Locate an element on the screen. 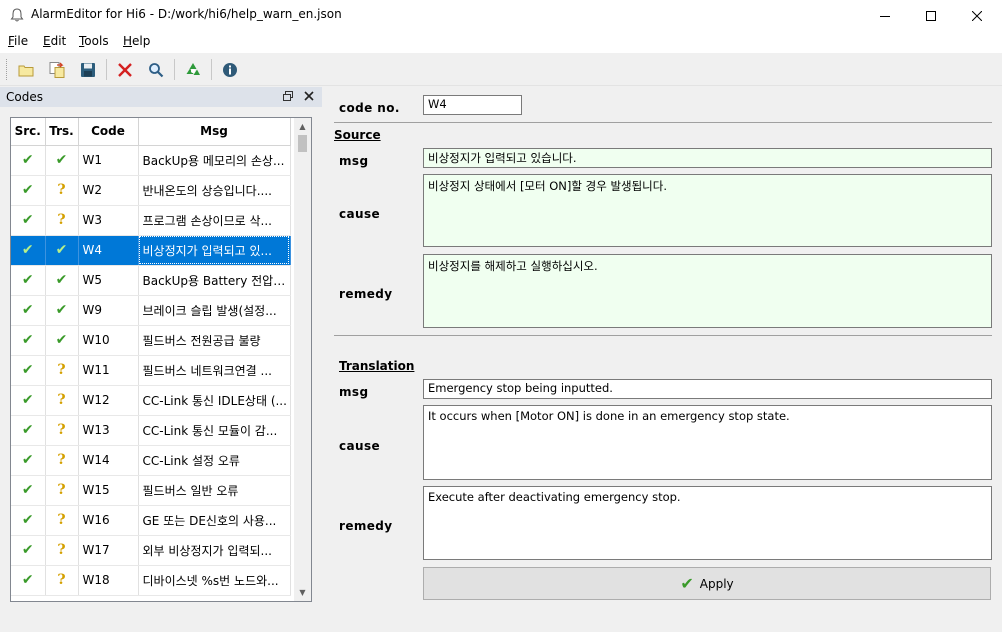  save-button is located at coordinates (88, 70).